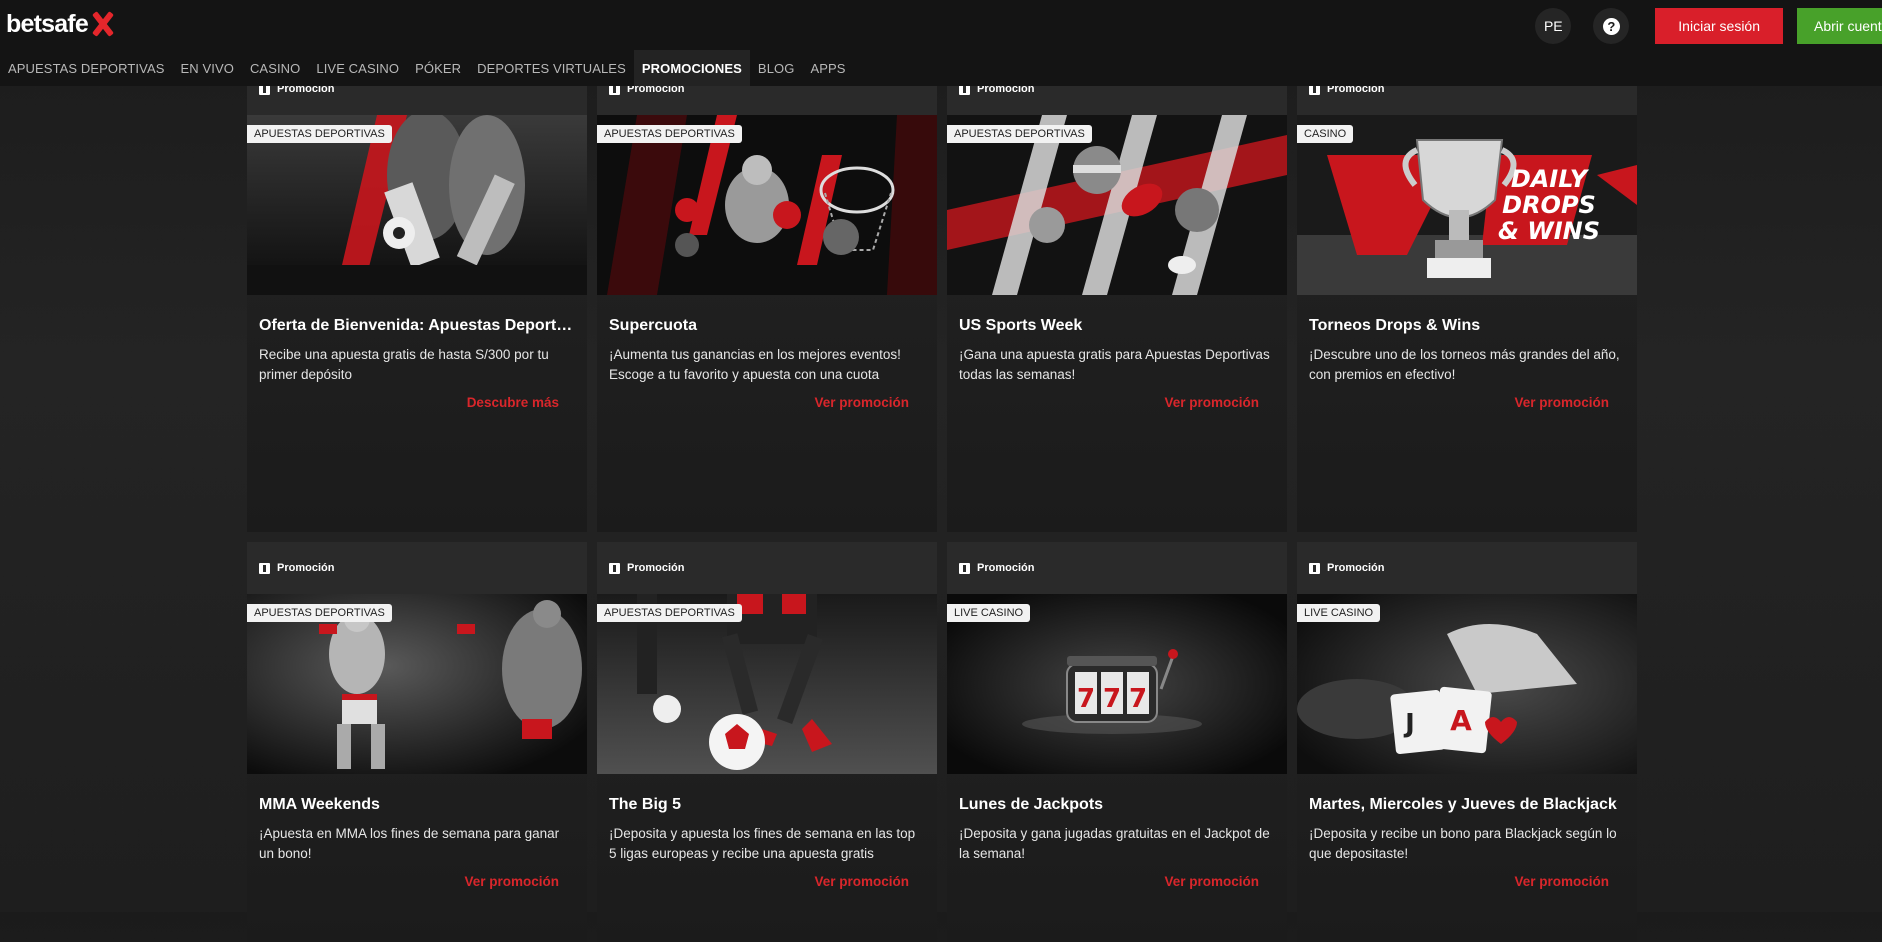 The height and width of the screenshot is (942, 1882). I want to click on promo-card-title: Supercuota, so click(767, 326).